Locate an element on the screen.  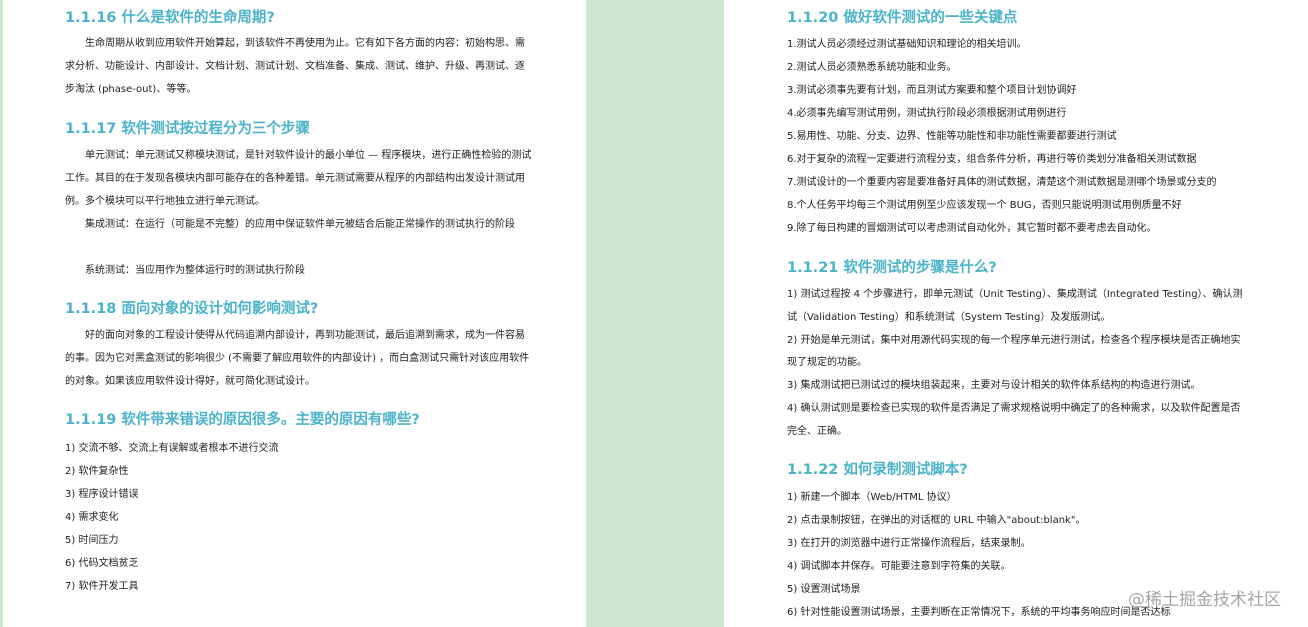
list-item: 5) 时间压力 is located at coordinates (92, 540).